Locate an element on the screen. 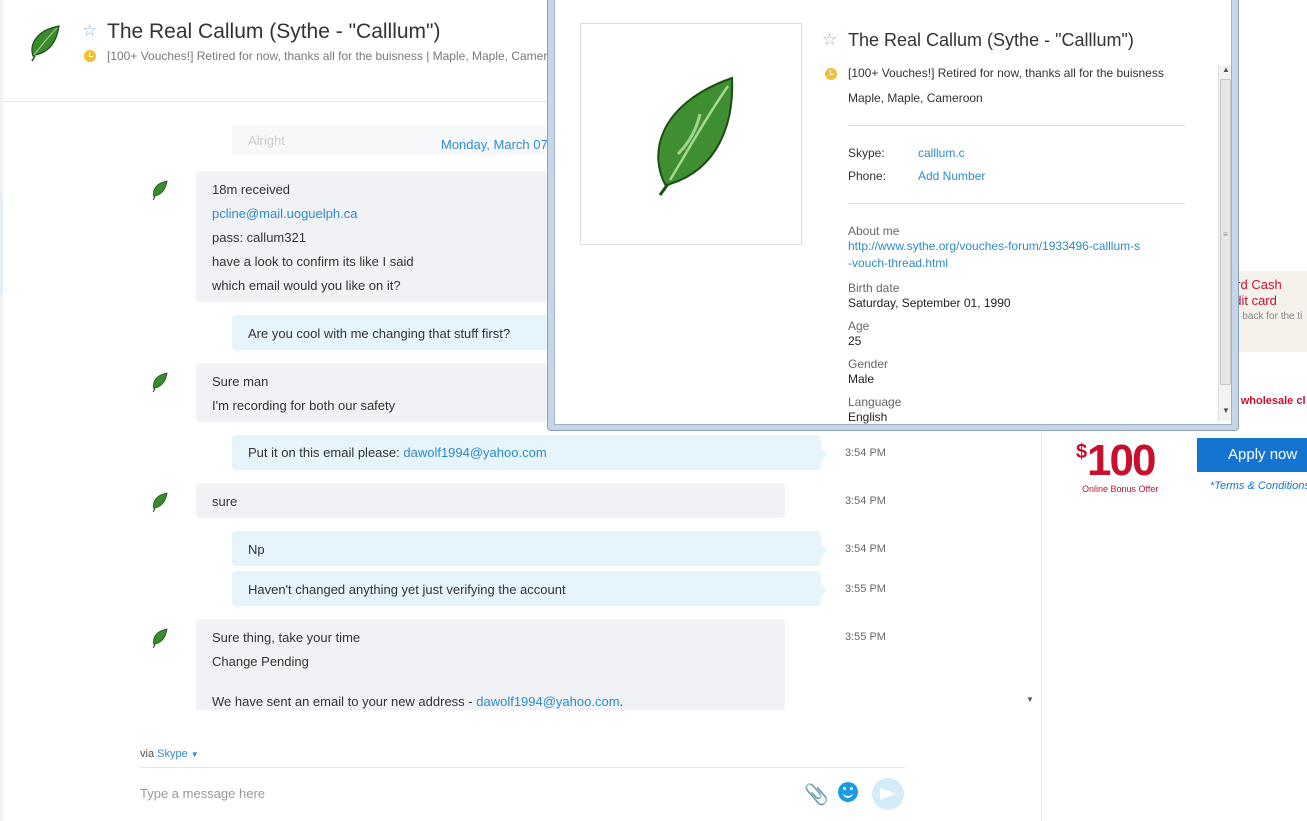 Image resolution: width=1307 pixels, height=821 pixels. ad-card-text: n back for the ti is located at coordinates (1269, 316).